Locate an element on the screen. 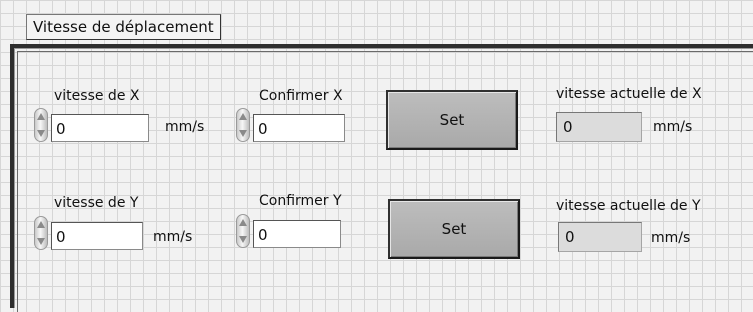 Image resolution: width=753 pixels, height=312 pixels. confirm-y-label: Confirmer Y is located at coordinates (300, 201).